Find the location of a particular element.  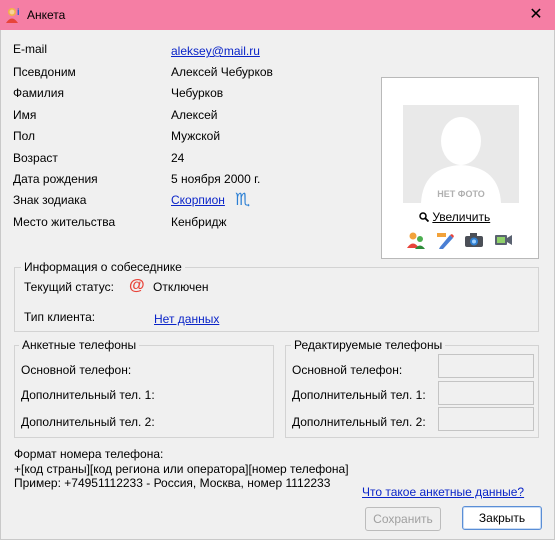

client-type-link: Нет данных is located at coordinates (186, 319).